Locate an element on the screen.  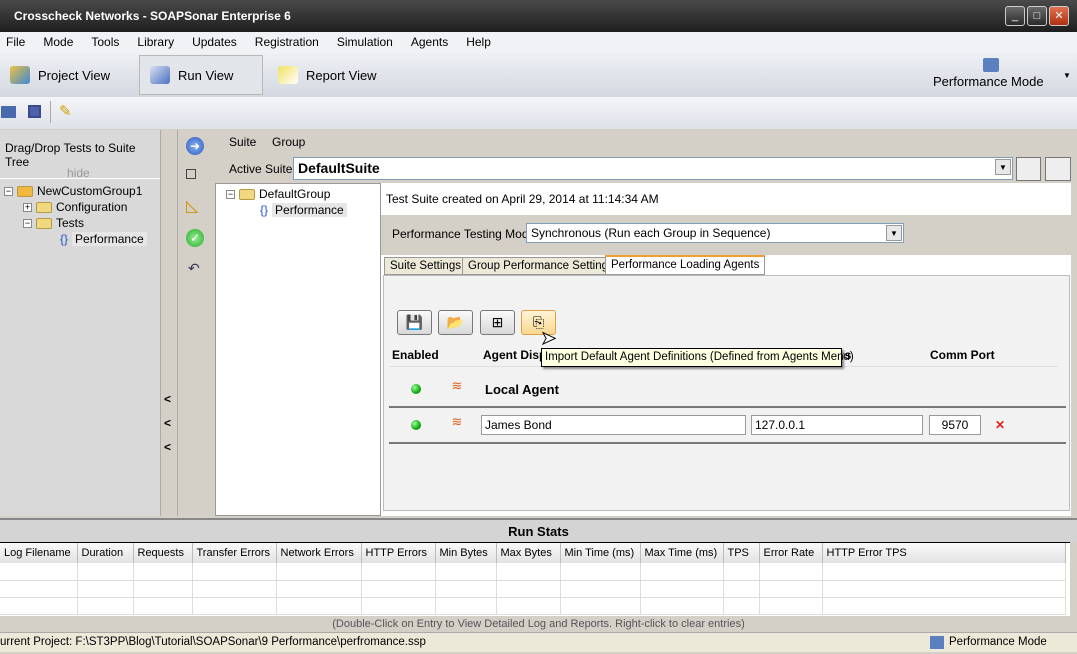
chevron-down-icon: ▼ is located at coordinates (894, 233).